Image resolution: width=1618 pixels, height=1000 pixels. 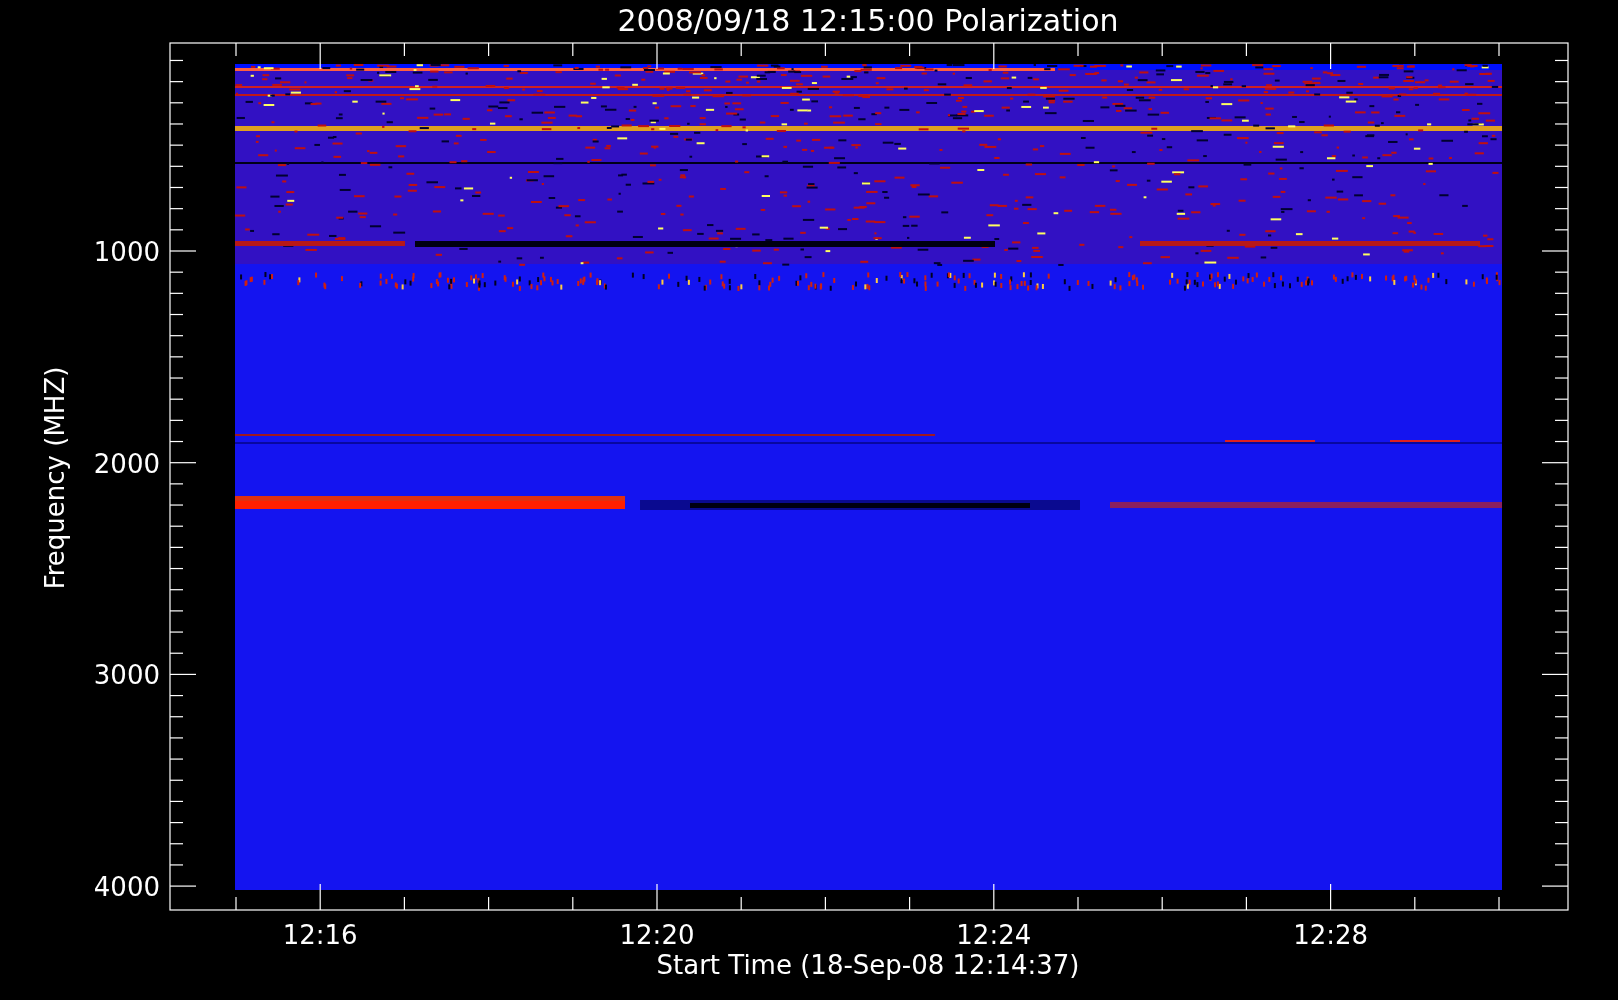 What do you see at coordinates (55, 478) in the screenshot?
I see `y-axis-label: Frequency (MHZ)` at bounding box center [55, 478].